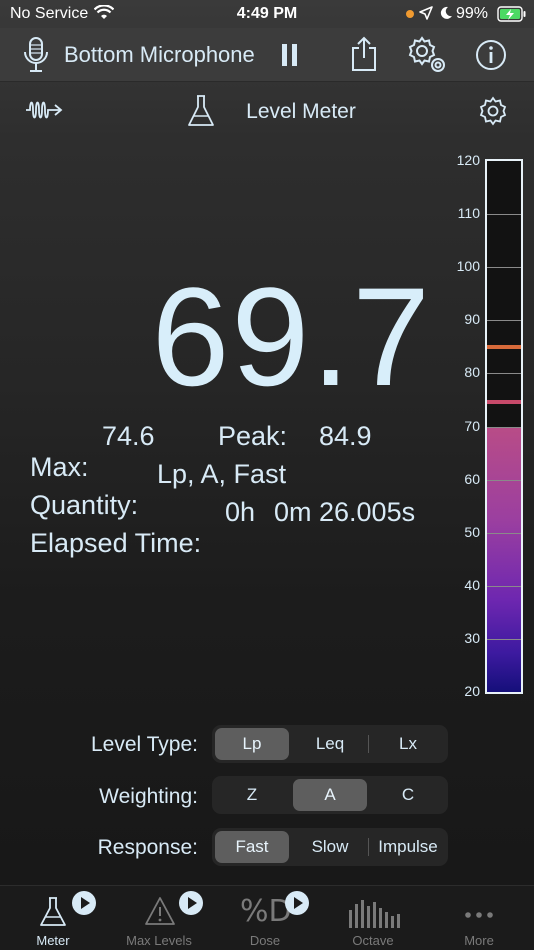 The height and width of the screenshot is (950, 534). Describe the element at coordinates (266, 911) in the screenshot. I see `dose-icon: %D` at that location.